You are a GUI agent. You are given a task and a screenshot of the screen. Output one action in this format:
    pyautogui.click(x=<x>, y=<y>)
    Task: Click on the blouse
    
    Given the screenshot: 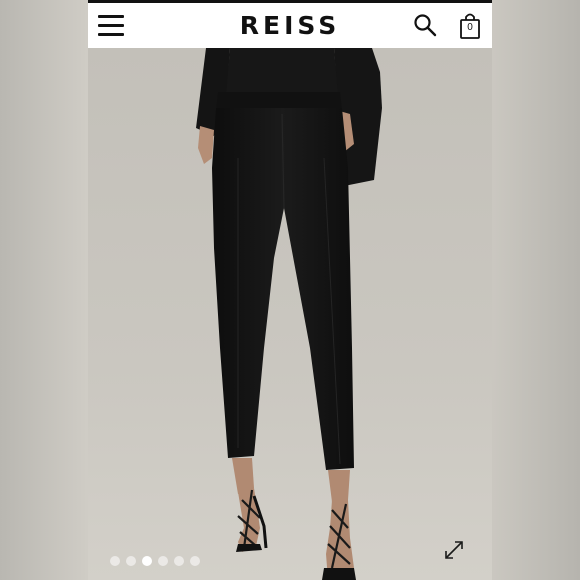 What is the action you would take?
    pyautogui.click(x=282, y=72)
    